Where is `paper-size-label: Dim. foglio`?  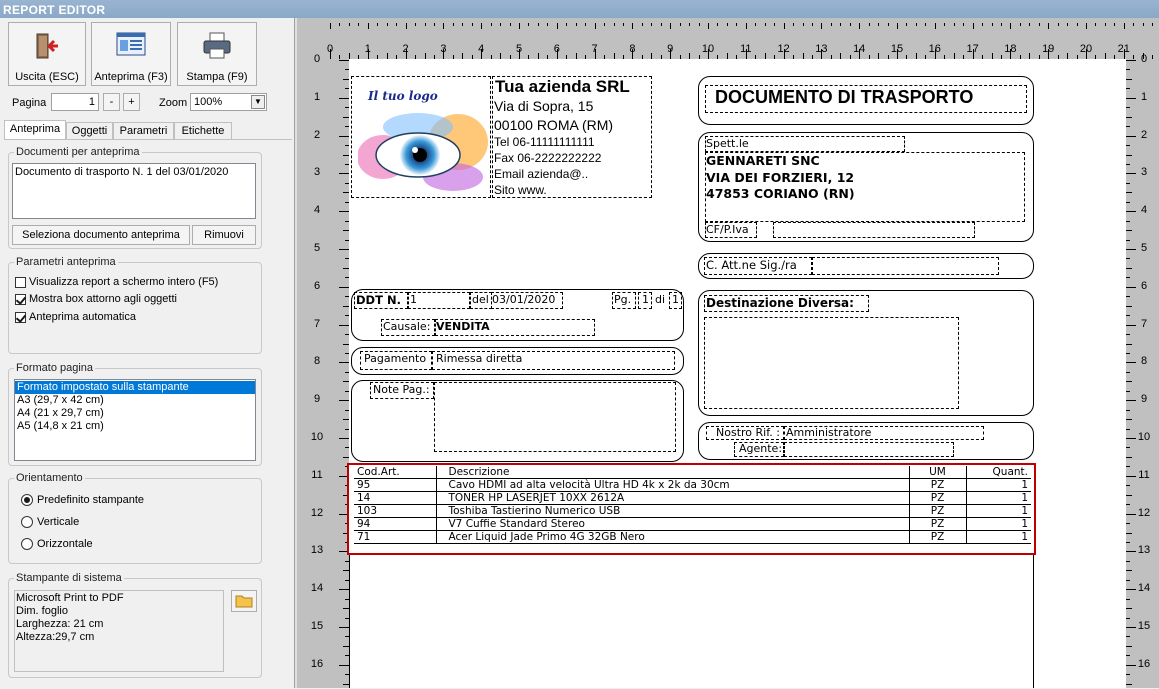 paper-size-label: Dim. foglio is located at coordinates (42, 611).